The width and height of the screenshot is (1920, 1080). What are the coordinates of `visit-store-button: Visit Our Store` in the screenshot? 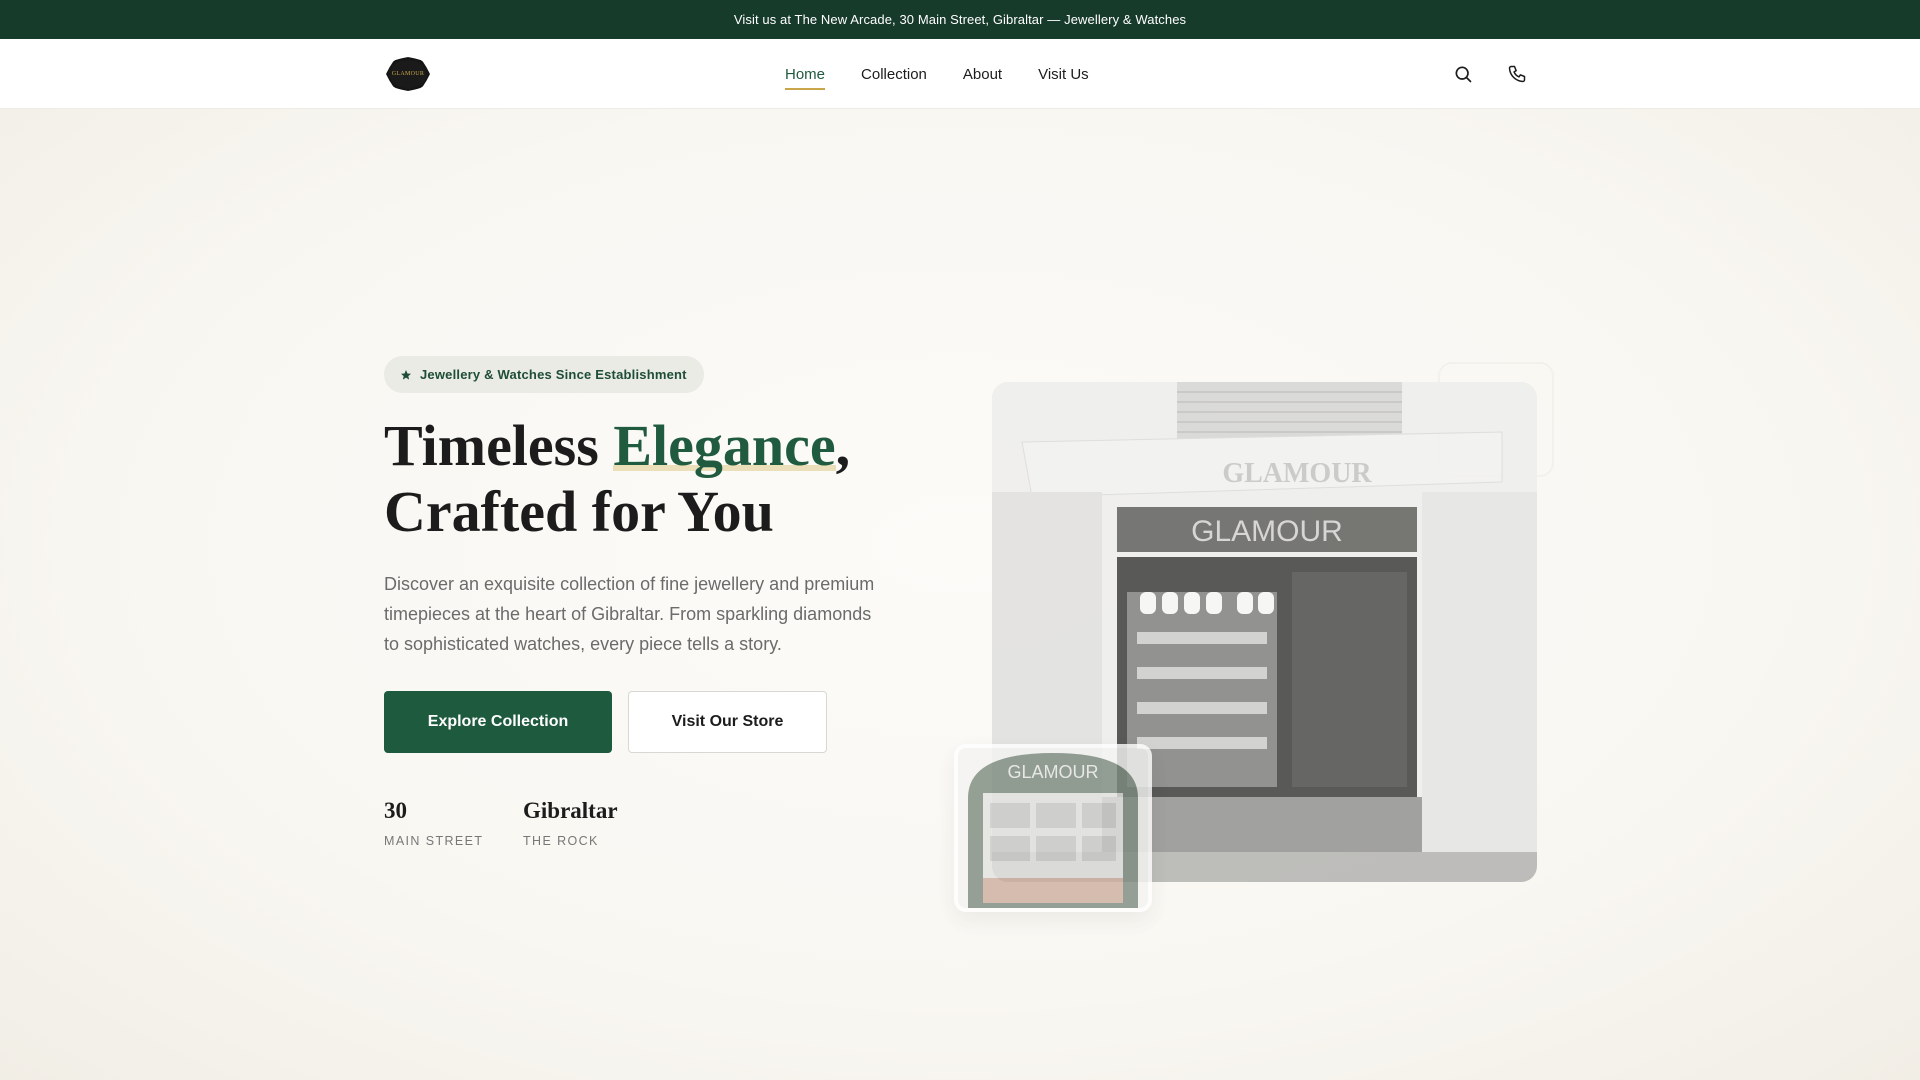 It's located at (727, 722).